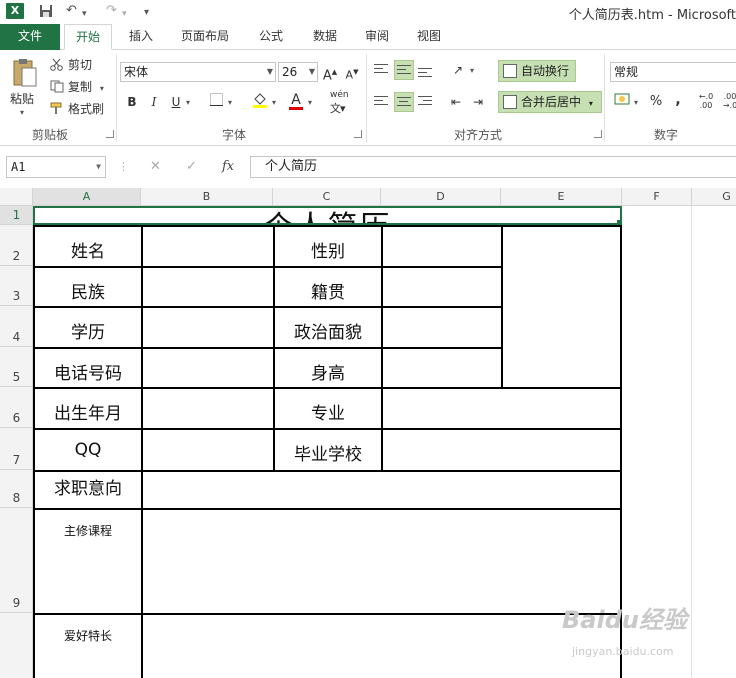  Describe the element at coordinates (328, 450) in the screenshot. I see `label-cell-graduate-school: 毕业学校` at that location.